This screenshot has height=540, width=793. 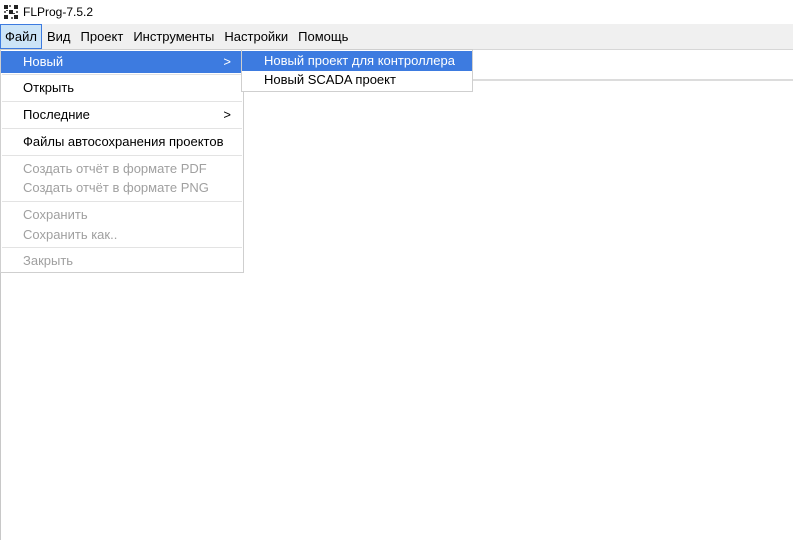 What do you see at coordinates (122, 215) in the screenshot?
I see `menu-item-save: Сохранить` at bounding box center [122, 215].